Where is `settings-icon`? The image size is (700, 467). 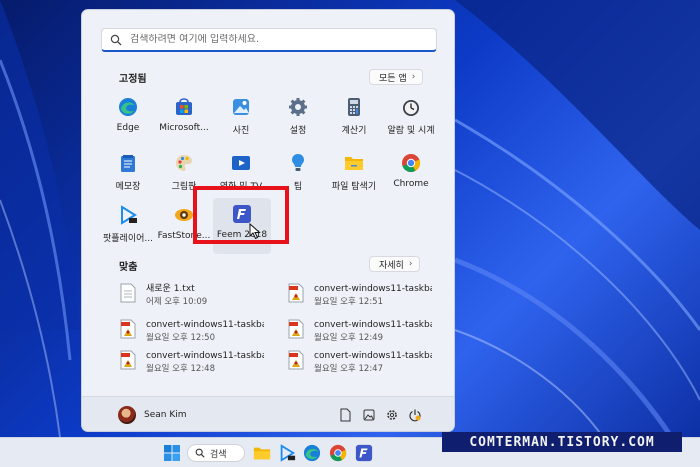
settings-icon is located at coordinates (392, 415).